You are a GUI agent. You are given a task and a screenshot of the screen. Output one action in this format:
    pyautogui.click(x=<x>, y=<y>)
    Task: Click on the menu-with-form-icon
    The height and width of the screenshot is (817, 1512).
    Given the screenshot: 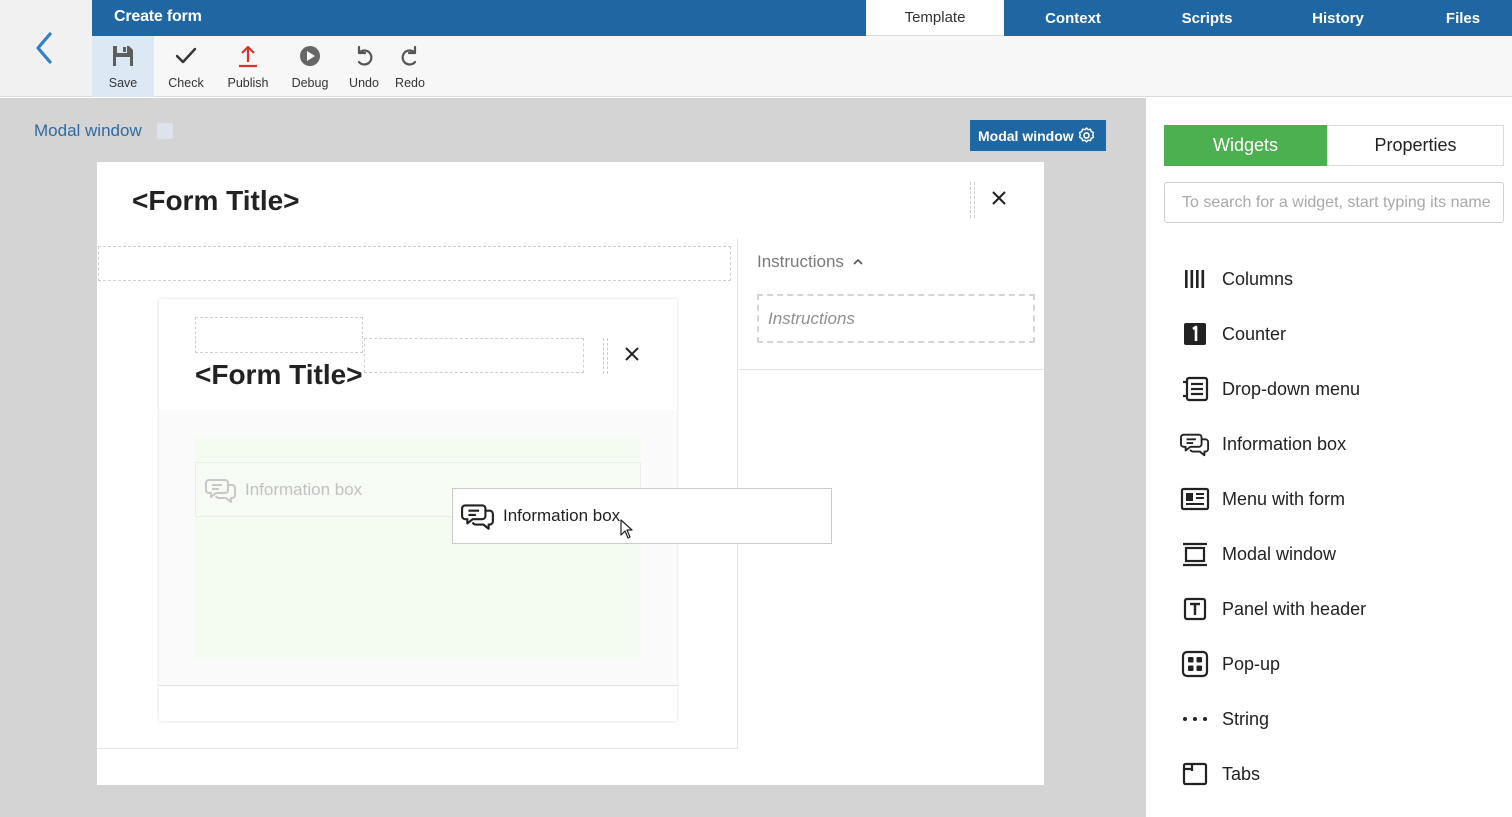 What is the action you would take?
    pyautogui.click(x=1195, y=499)
    